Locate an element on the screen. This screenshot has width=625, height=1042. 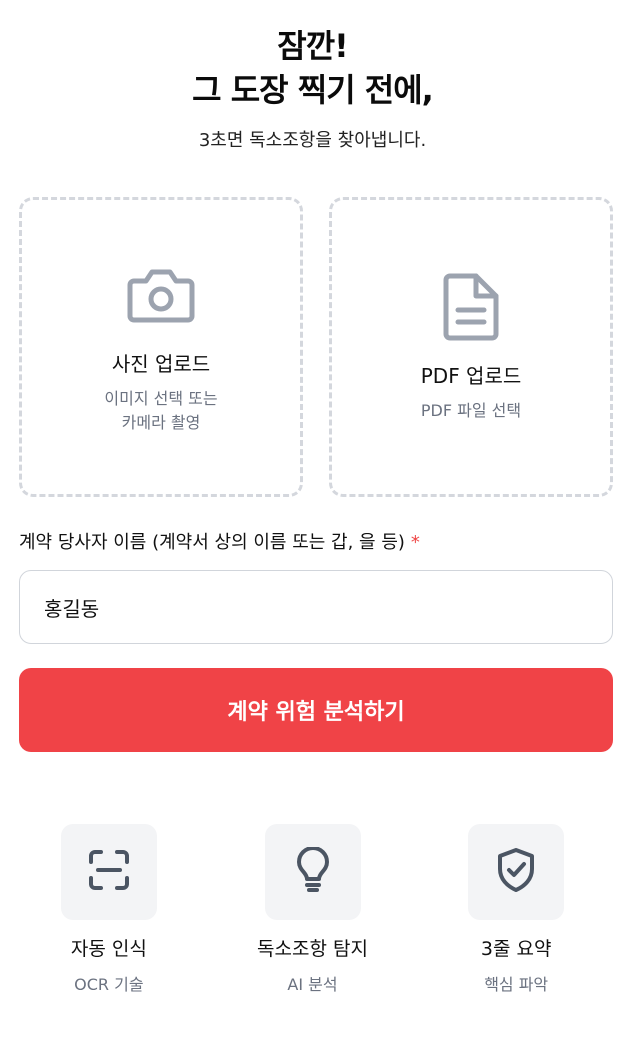
feature-title: 자동 인식 is located at coordinates (108, 949).